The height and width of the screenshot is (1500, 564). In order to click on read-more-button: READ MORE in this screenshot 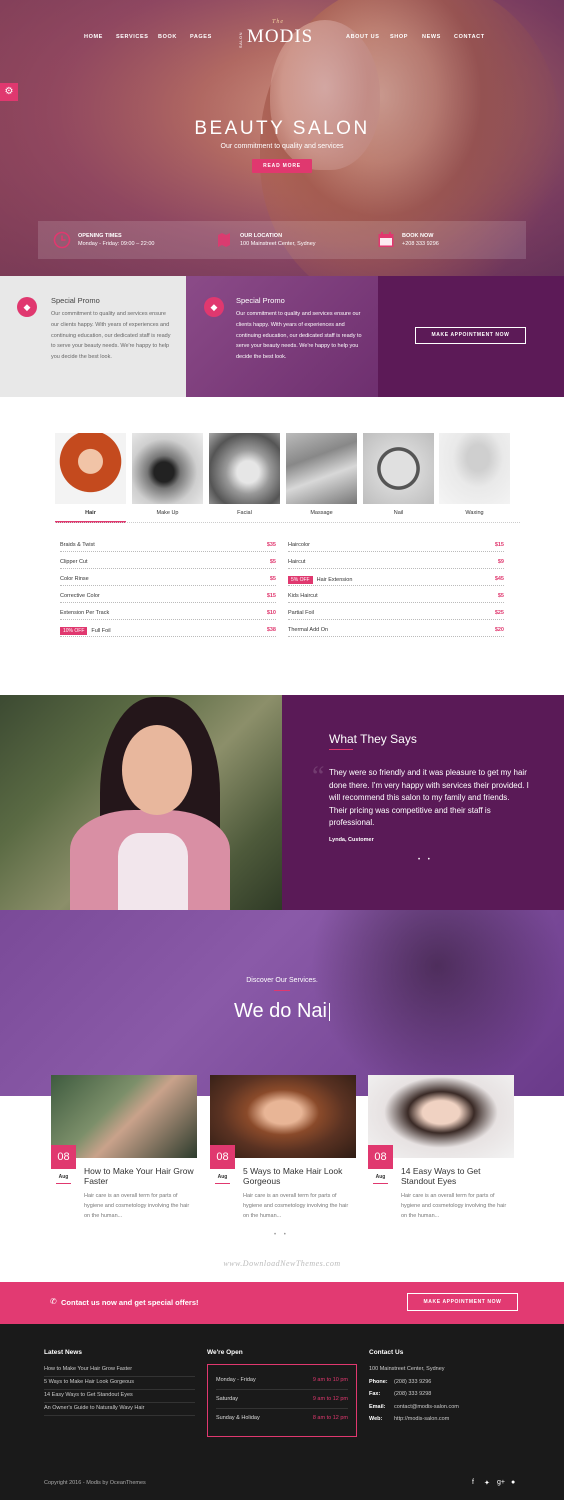, I will do `click(282, 166)`.